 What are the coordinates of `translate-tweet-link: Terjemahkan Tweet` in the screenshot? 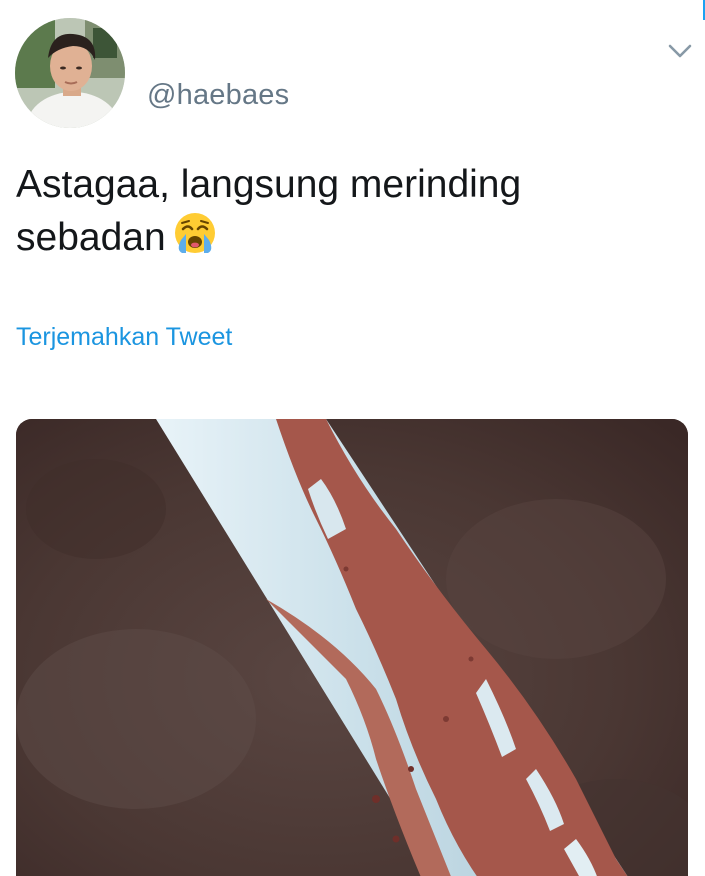 It's located at (124, 337).